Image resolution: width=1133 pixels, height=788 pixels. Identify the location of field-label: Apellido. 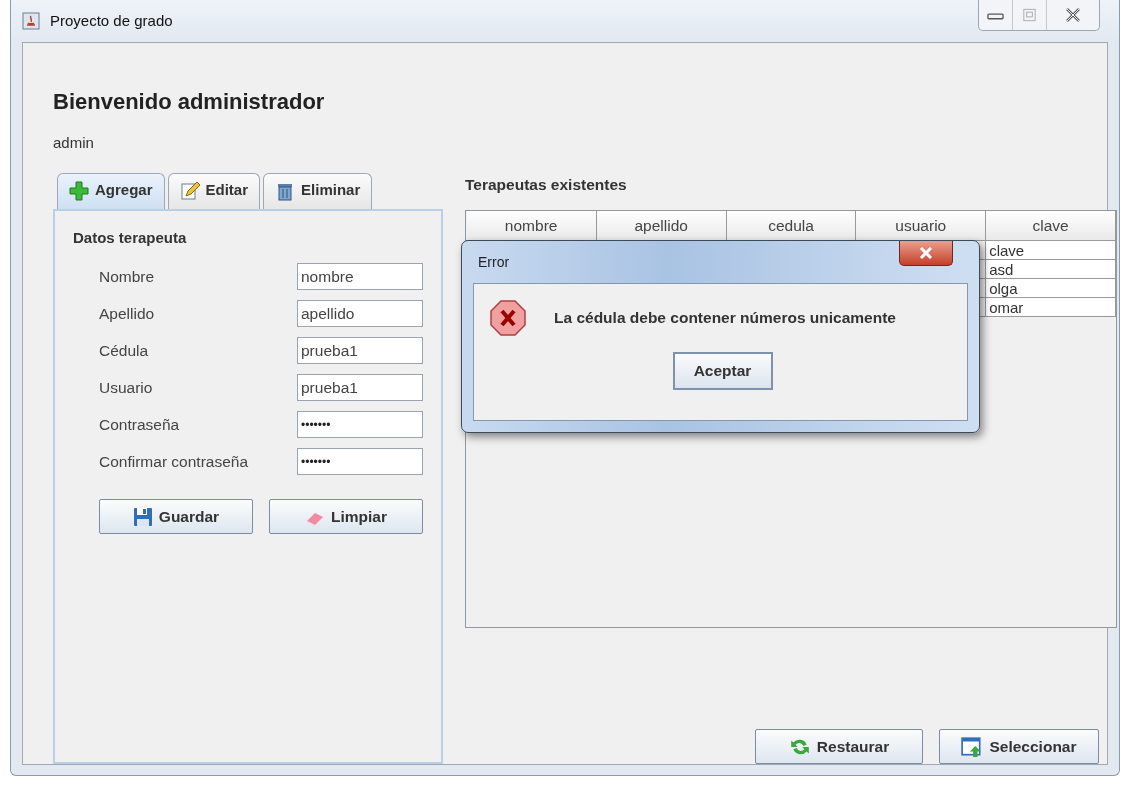
(127, 313).